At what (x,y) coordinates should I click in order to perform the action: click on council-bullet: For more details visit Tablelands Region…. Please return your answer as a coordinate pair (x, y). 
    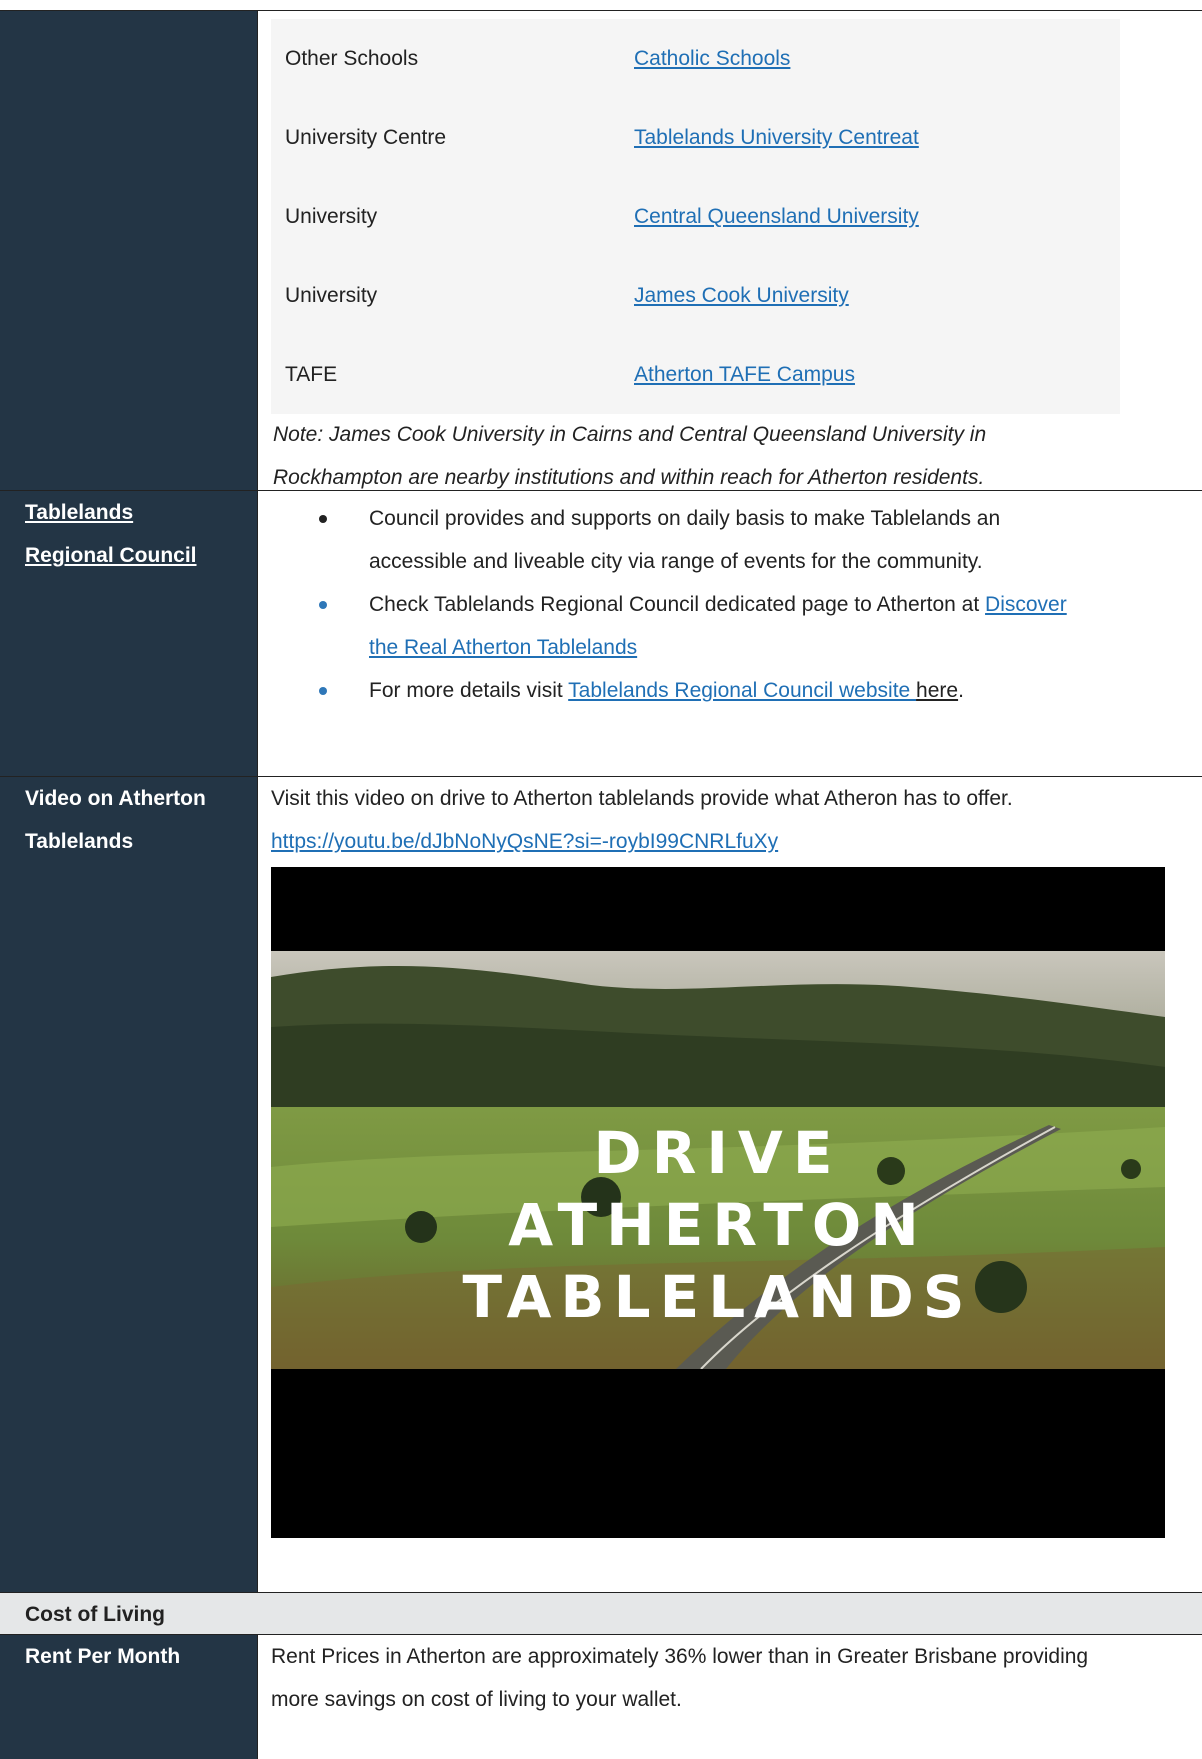
    Looking at the image, I should click on (720, 690).